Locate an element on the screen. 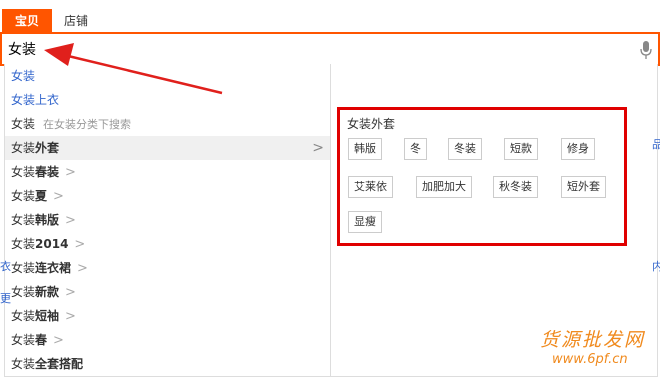 This screenshot has width=660, height=382. keyword-chip: 韩版 is located at coordinates (365, 149).